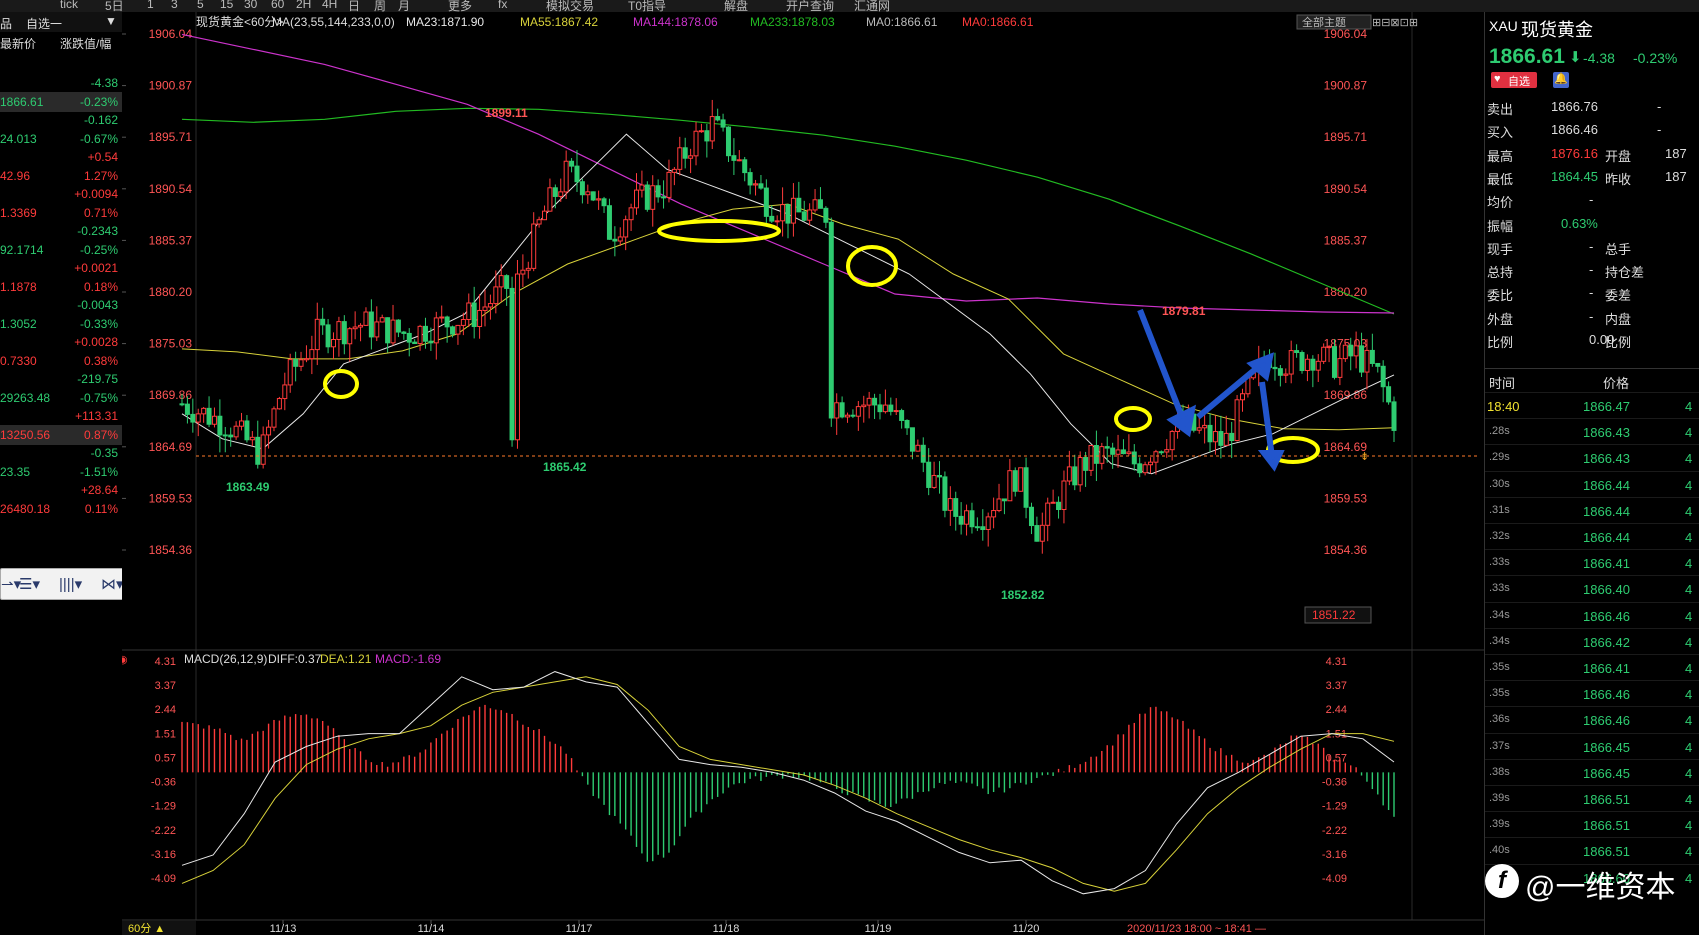  I want to click on watchlist-row: 29263.48 -0.75%, so click(61, 398).